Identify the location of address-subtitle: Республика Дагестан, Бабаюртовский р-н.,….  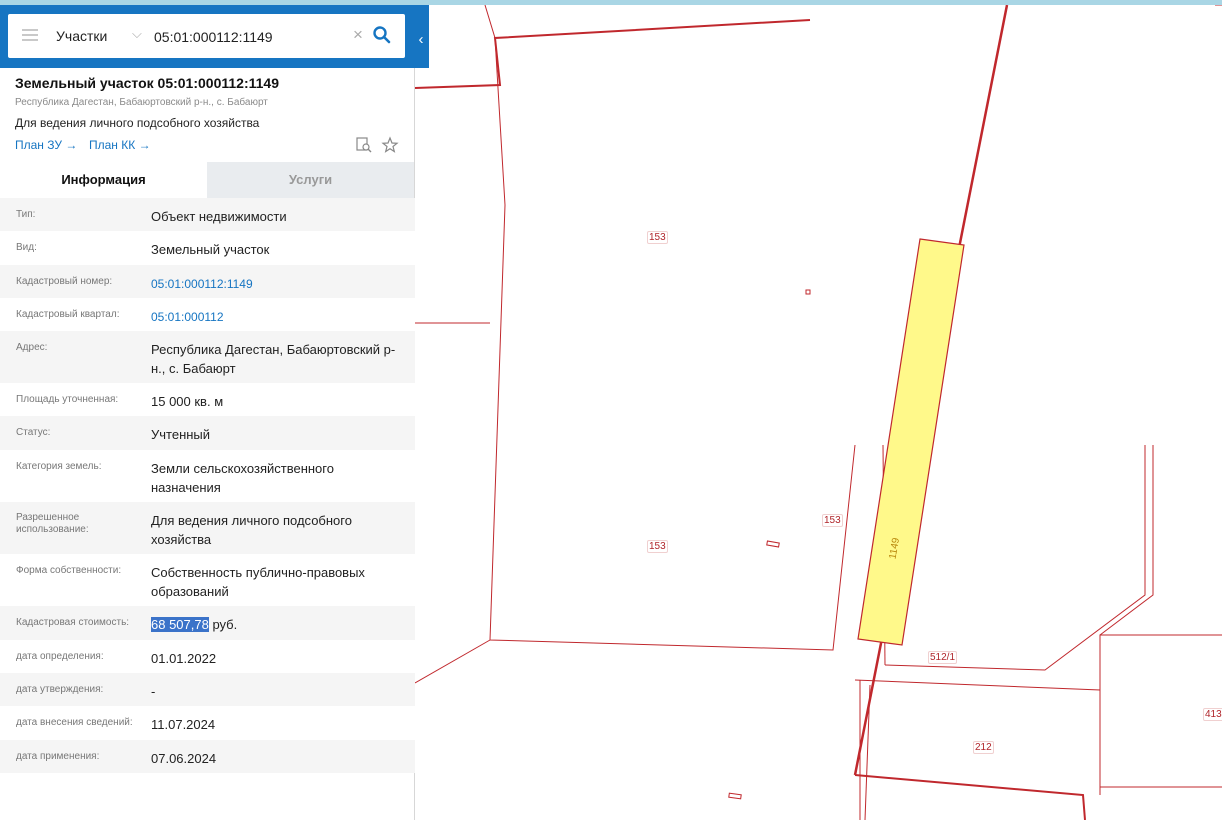
(141, 102).